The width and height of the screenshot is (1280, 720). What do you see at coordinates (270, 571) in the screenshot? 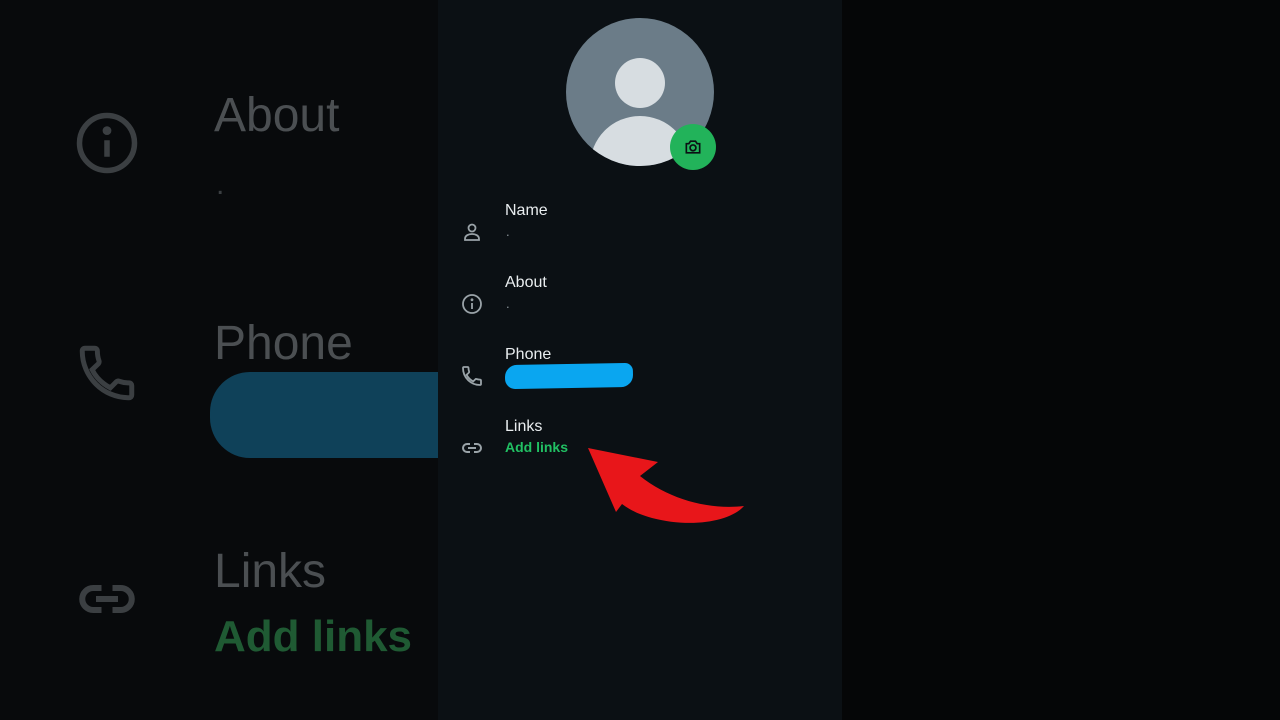
I see `background-links-title: Links` at bounding box center [270, 571].